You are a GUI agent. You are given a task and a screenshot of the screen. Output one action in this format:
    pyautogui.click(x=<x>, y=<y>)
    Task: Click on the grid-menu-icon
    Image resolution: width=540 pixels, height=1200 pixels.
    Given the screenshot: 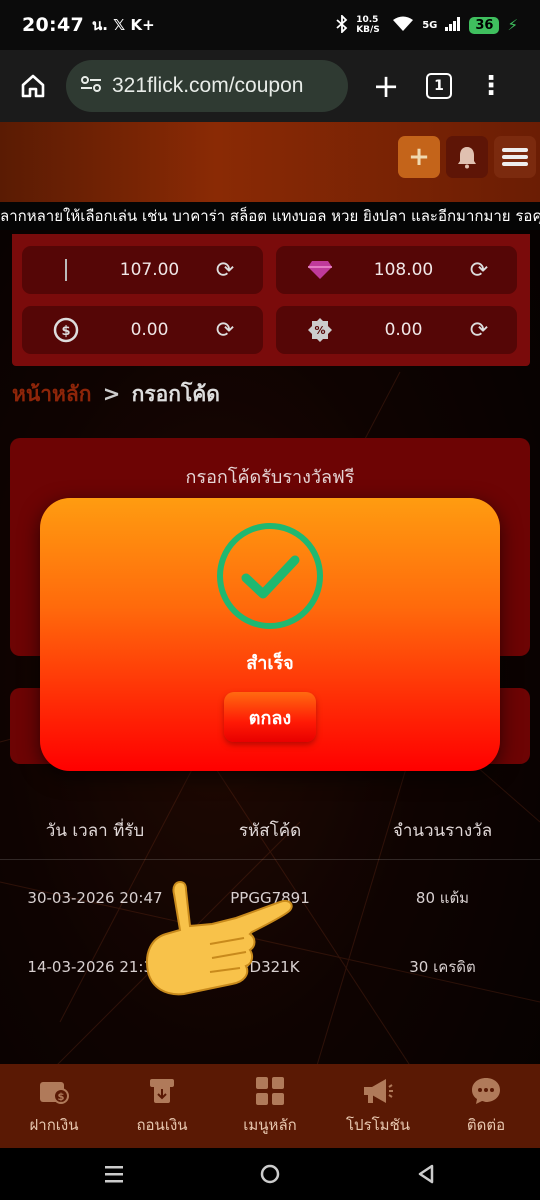 What is the action you would take?
    pyautogui.click(x=270, y=1091)
    